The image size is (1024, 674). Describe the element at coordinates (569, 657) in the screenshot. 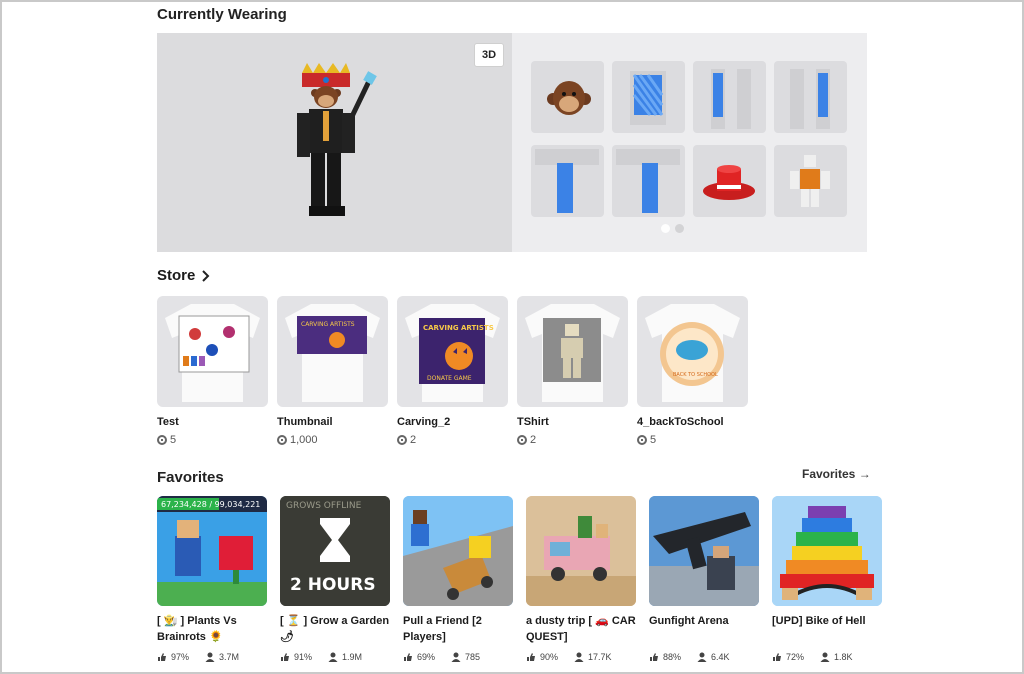

I see `game-stats: 90% 17.7K` at that location.